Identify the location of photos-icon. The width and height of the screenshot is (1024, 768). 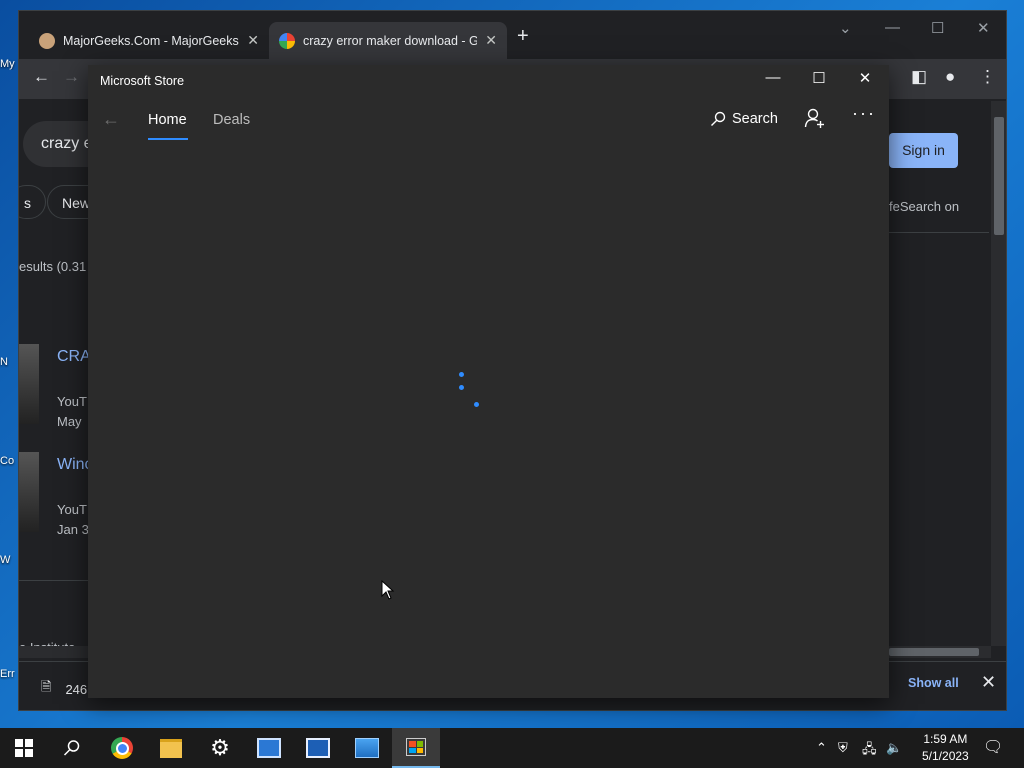
(367, 748).